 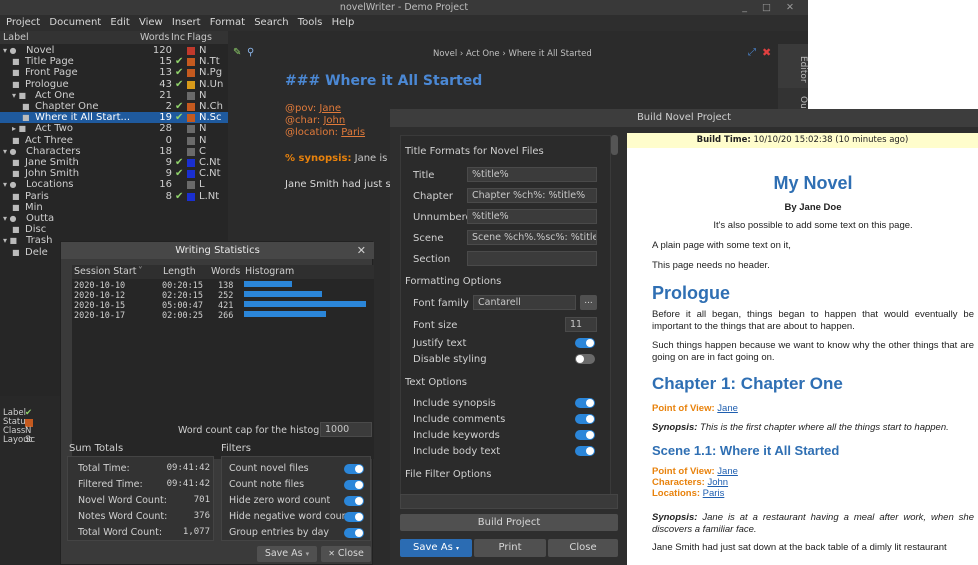 What do you see at coordinates (114, 207) in the screenshot?
I see `tree-row: ■ Min` at bounding box center [114, 207].